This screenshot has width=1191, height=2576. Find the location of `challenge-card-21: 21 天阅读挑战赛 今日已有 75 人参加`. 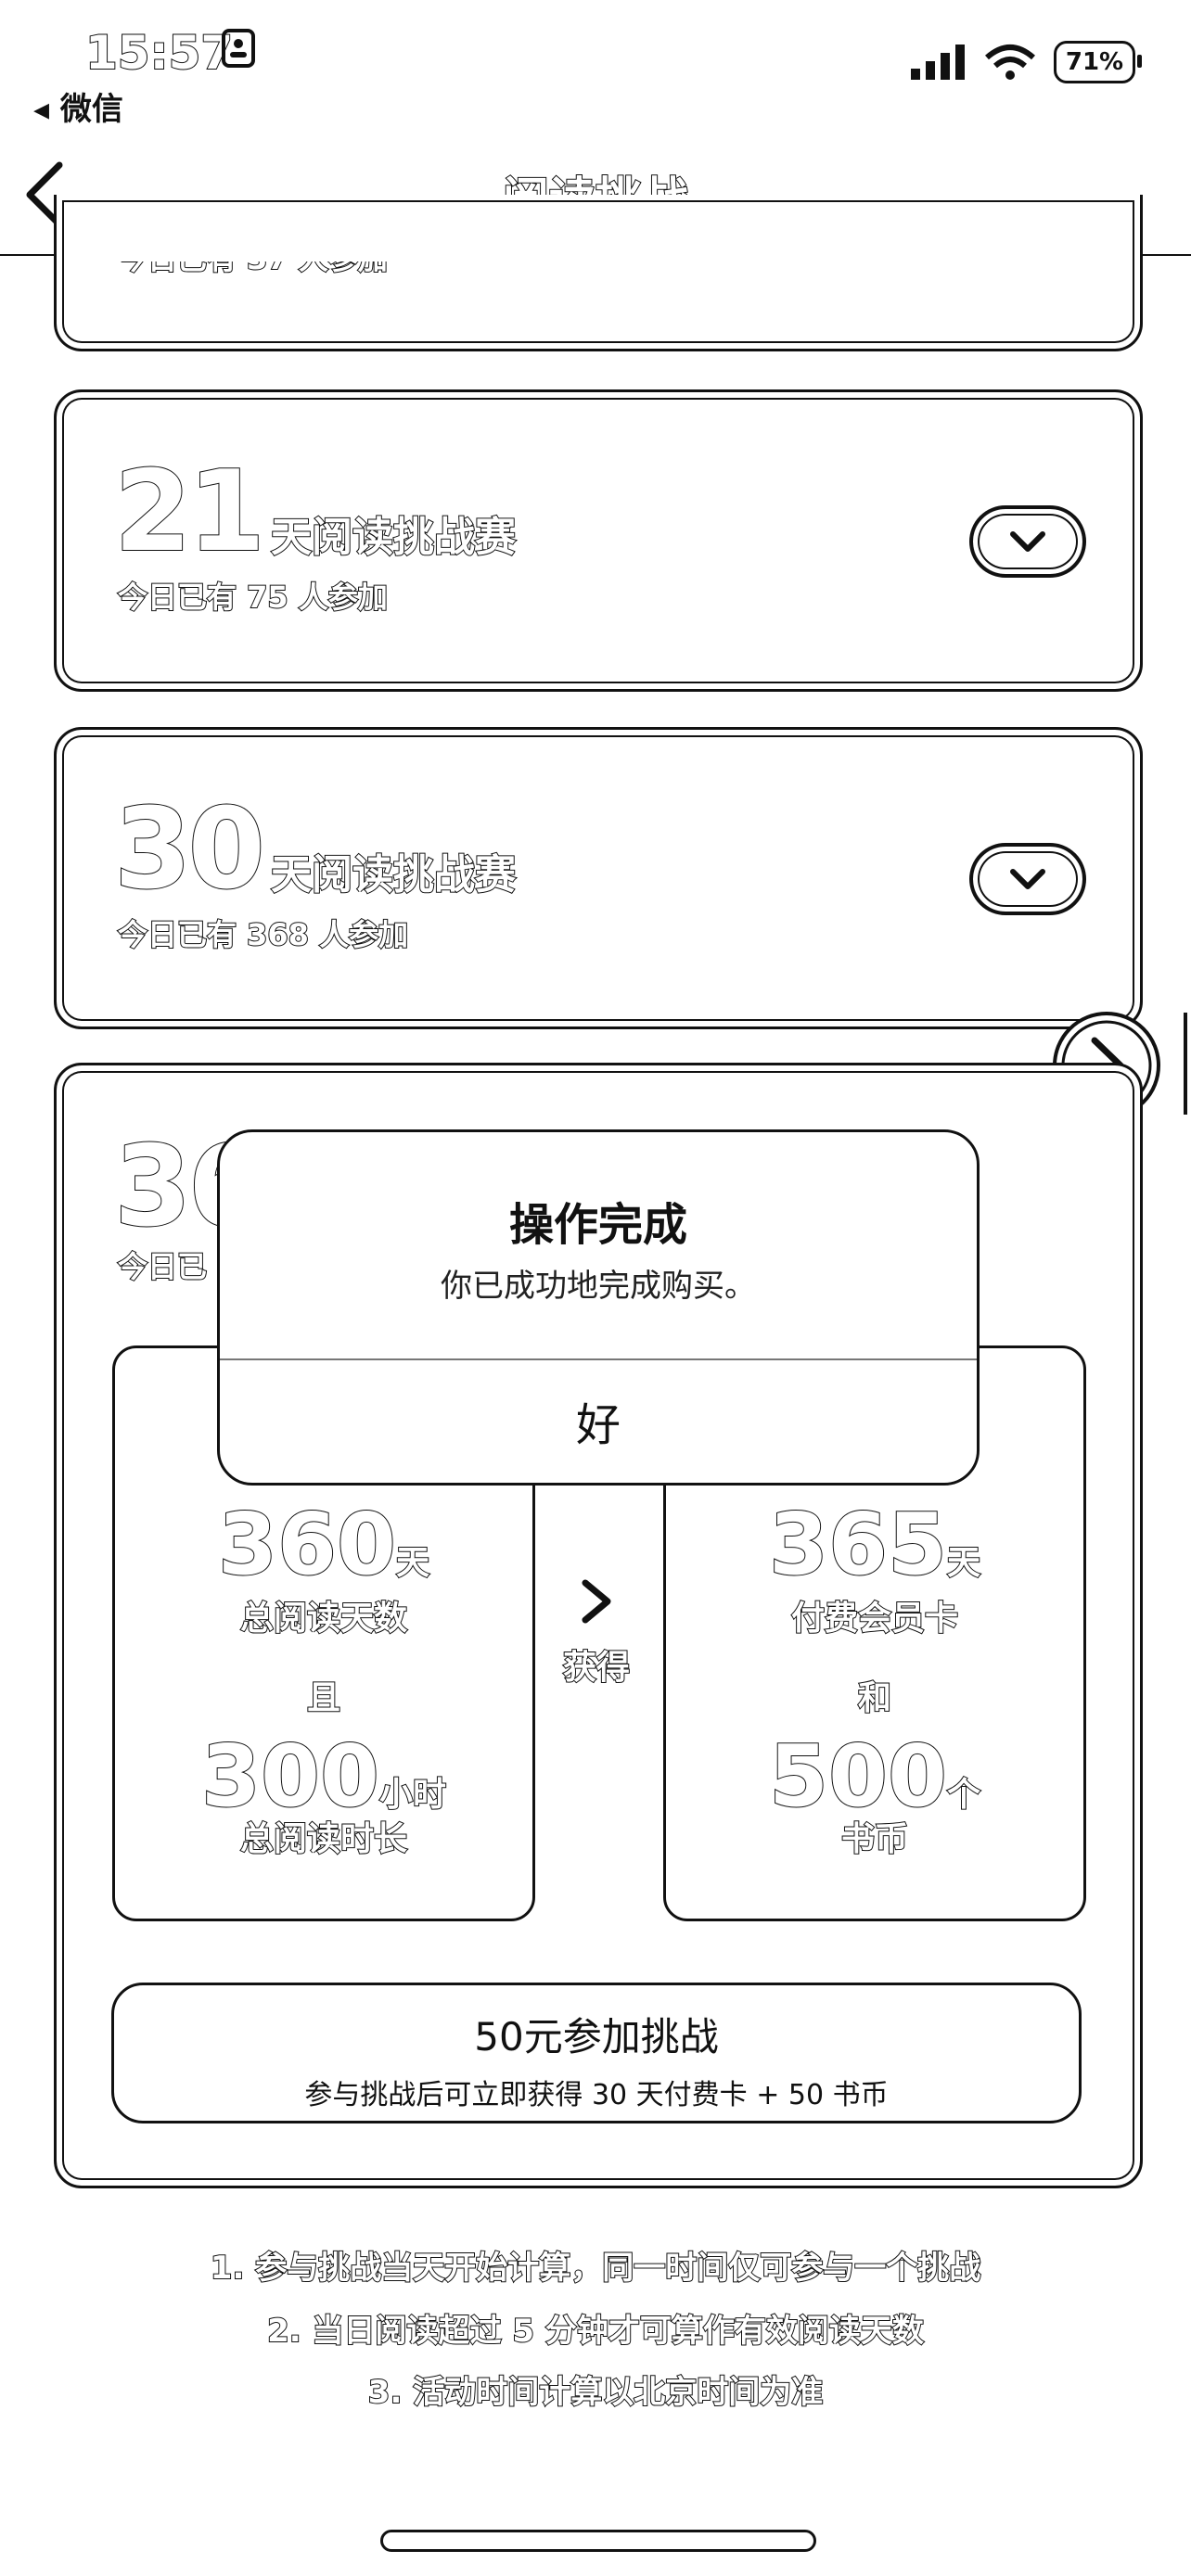

challenge-card-21: 21 天阅读挑战赛 今日已有 75 人参加 is located at coordinates (598, 541).